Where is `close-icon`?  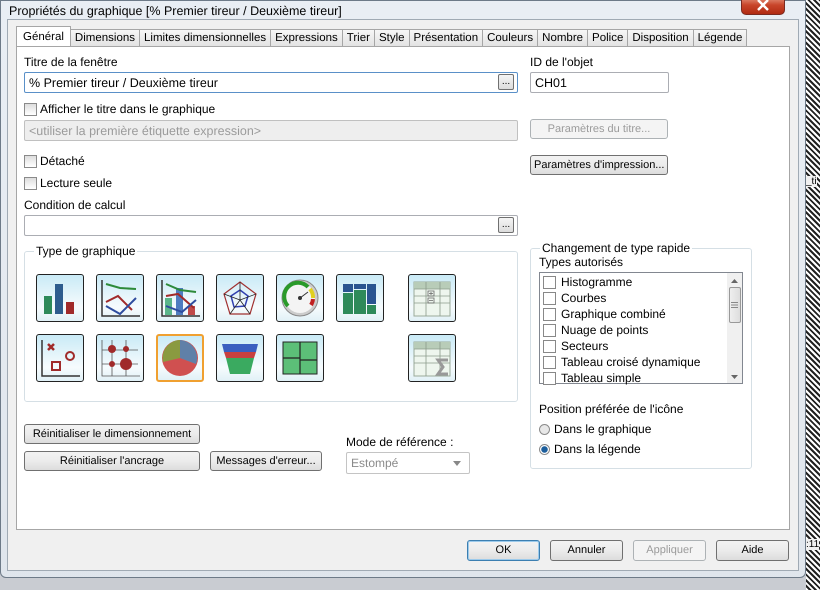 close-icon is located at coordinates (763, 5).